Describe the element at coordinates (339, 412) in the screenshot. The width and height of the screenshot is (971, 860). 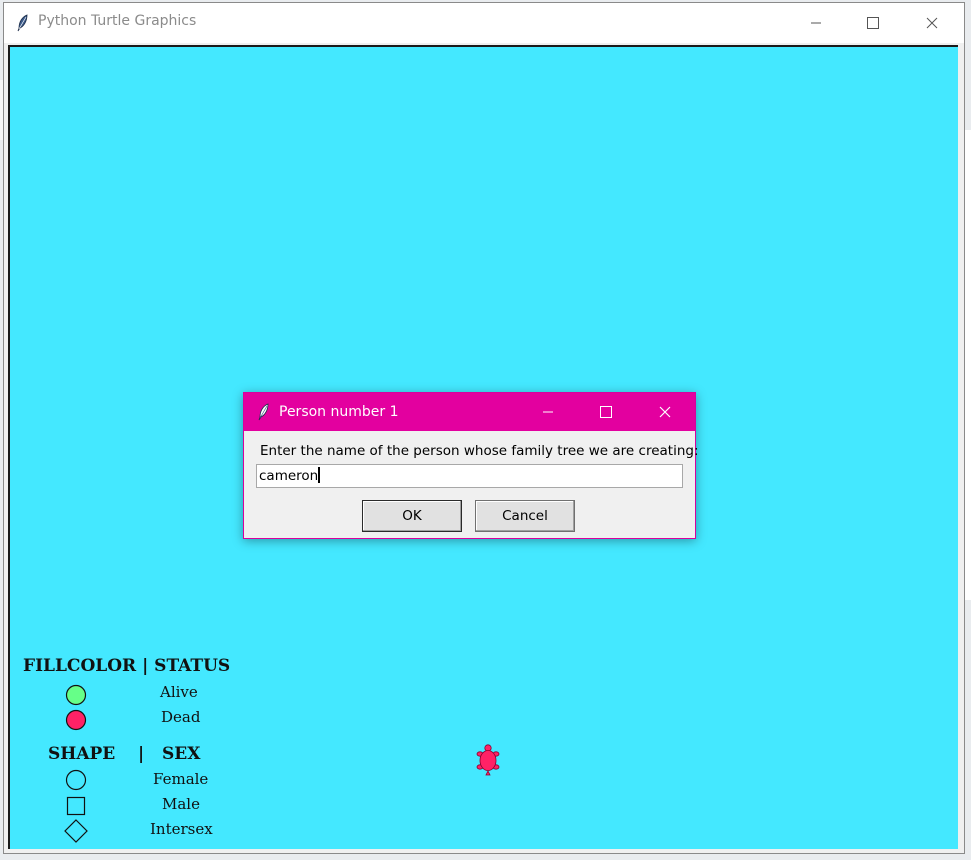
I see `dialog-title: Person number 1` at that location.